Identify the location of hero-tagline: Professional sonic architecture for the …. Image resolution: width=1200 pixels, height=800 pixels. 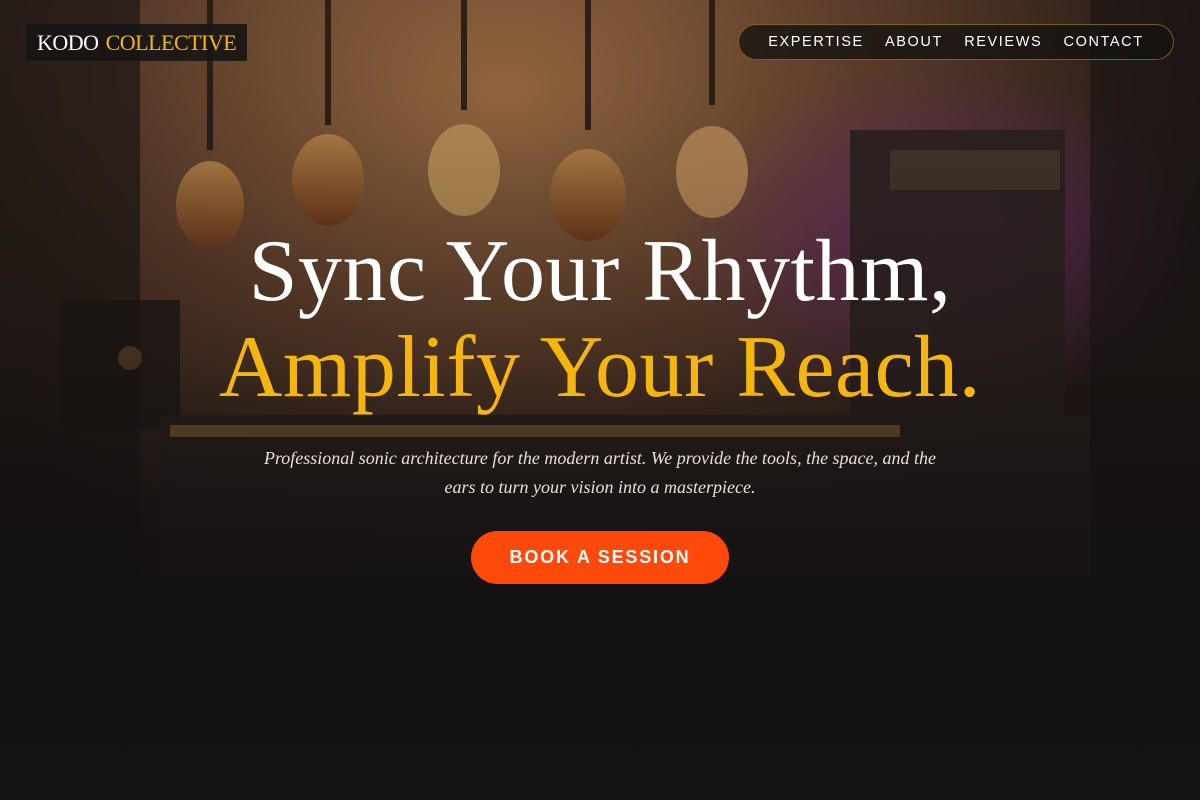
(600, 472).